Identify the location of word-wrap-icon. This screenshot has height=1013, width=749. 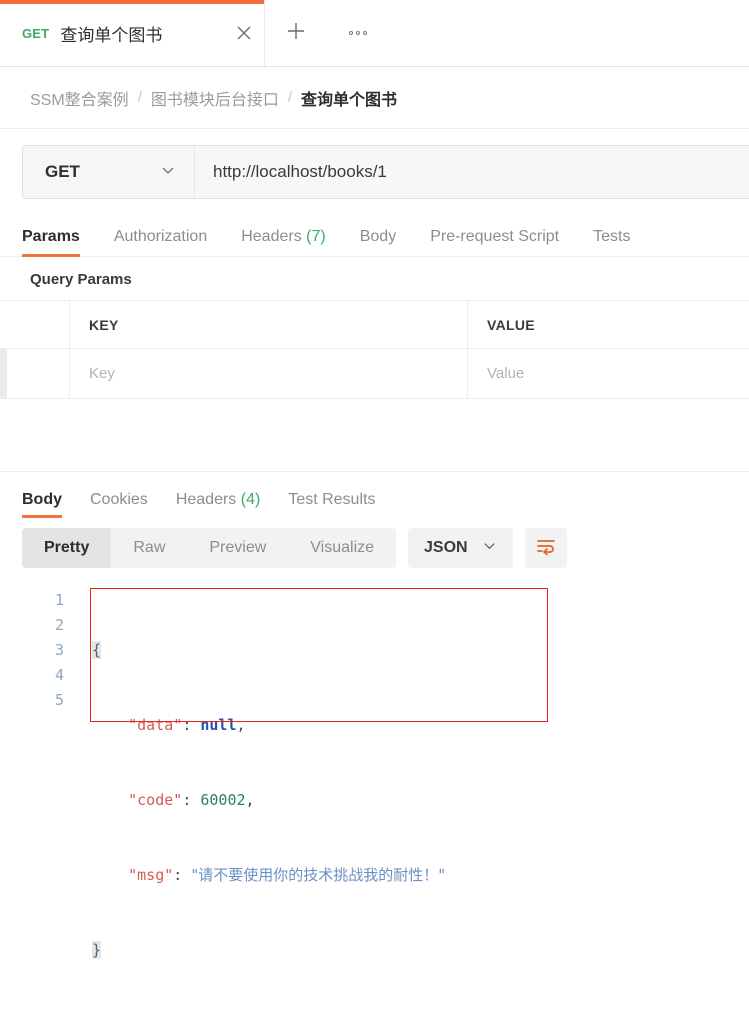
(546, 548).